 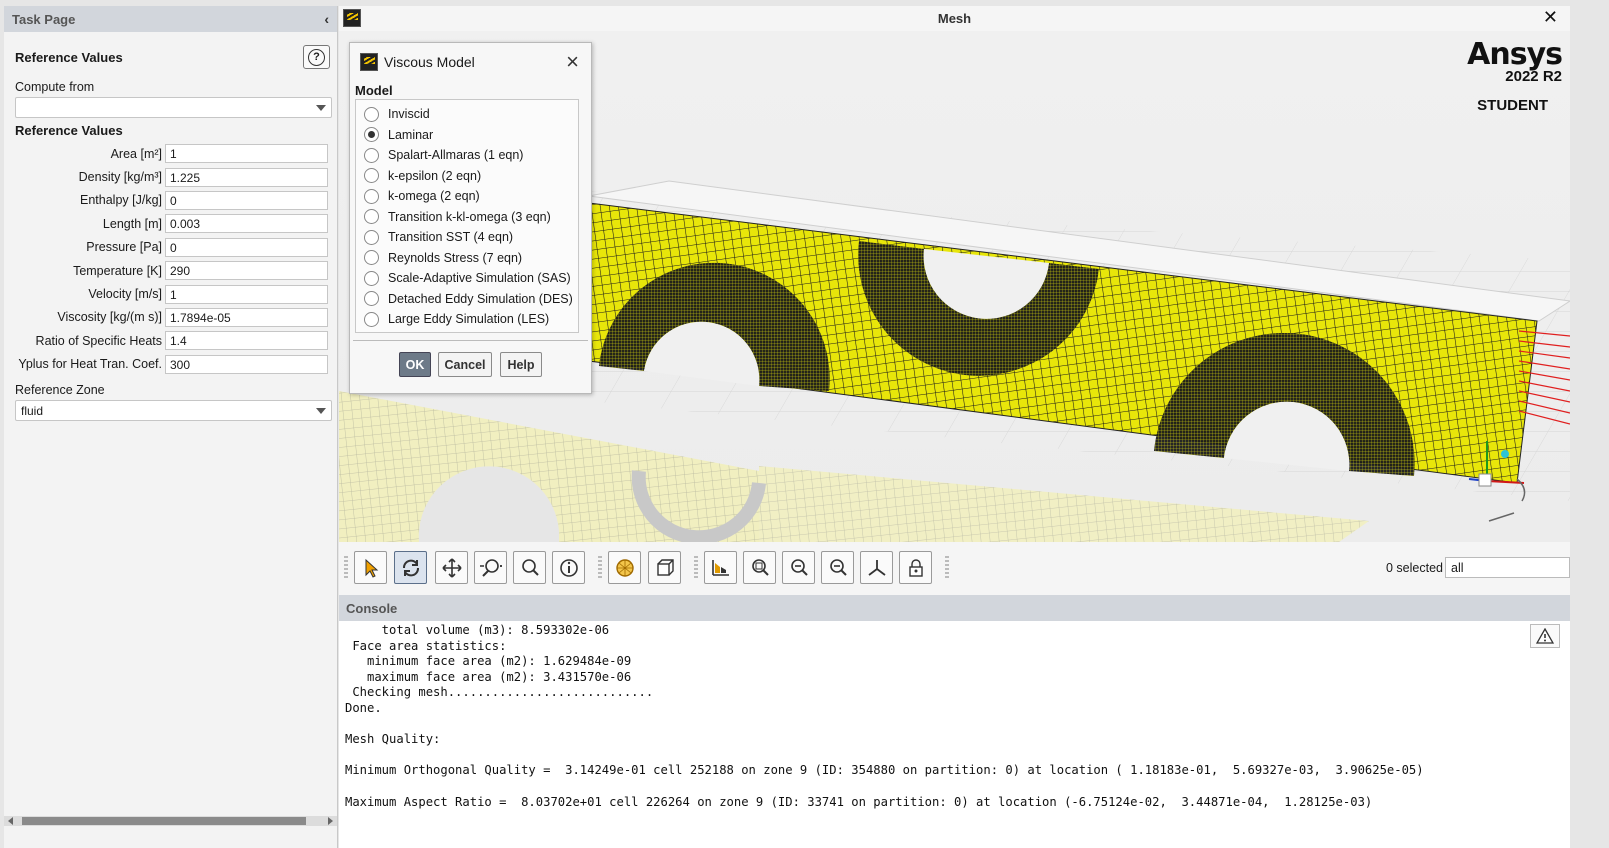 What do you see at coordinates (529, 567) in the screenshot?
I see `zoom-box-icon` at bounding box center [529, 567].